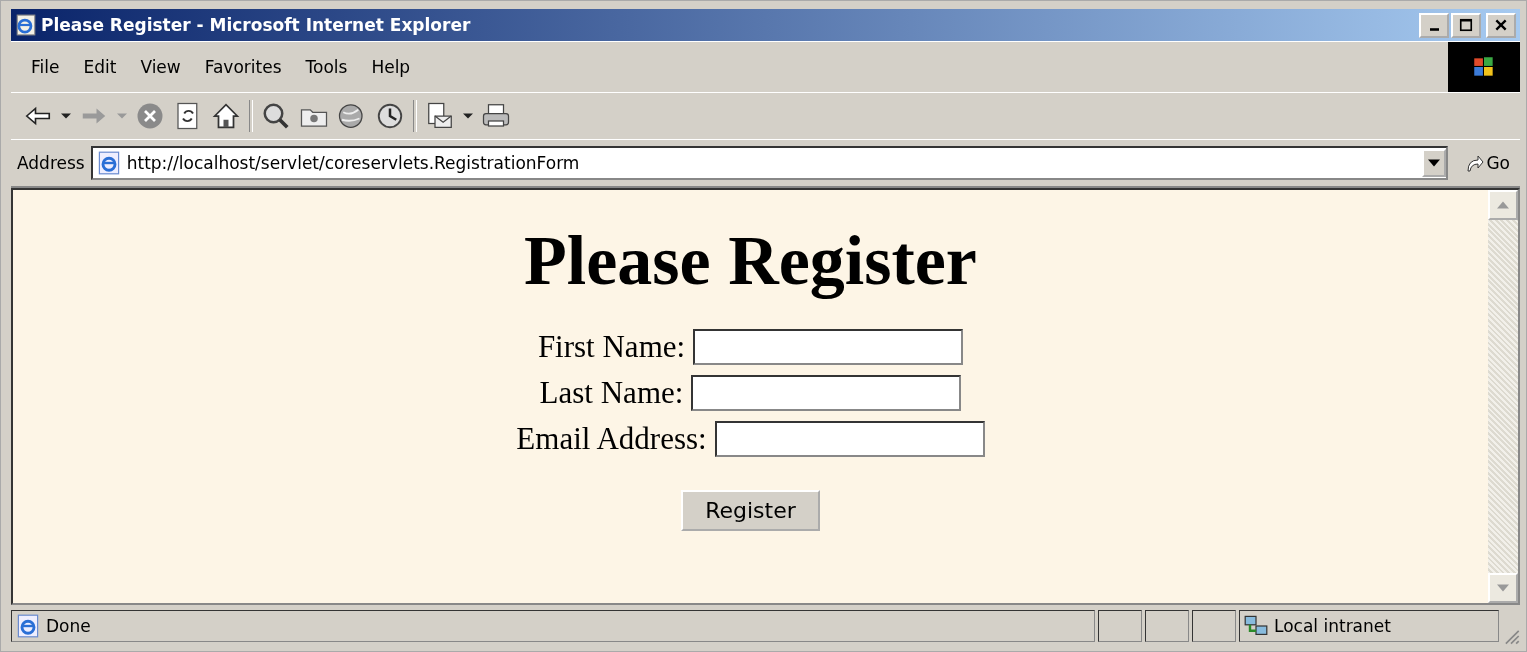  I want to click on dropdown-button, so click(1434, 163).